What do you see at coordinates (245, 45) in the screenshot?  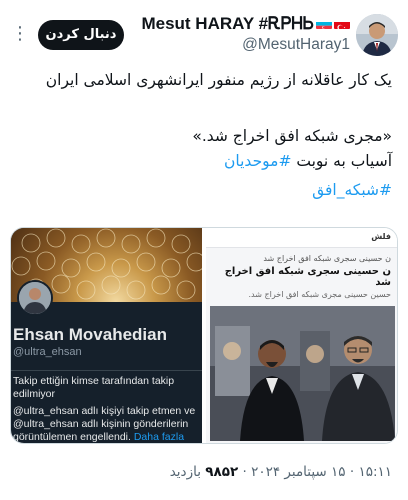 I see `user-handle: @MesutHaray1` at bounding box center [245, 45].